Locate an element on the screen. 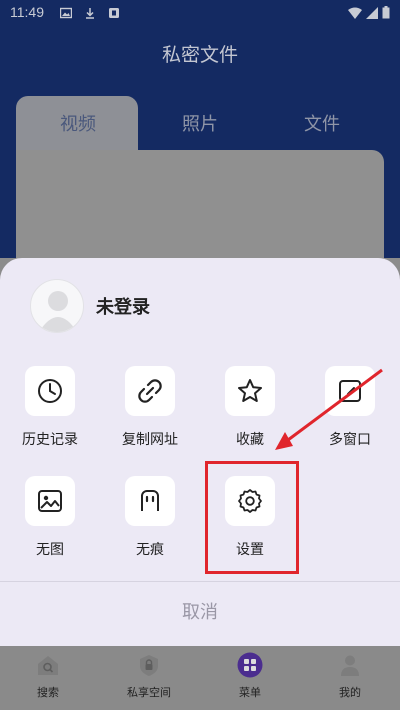 Image resolution: width=400 pixels, height=710 pixels. person-icon is located at coordinates (350, 665).